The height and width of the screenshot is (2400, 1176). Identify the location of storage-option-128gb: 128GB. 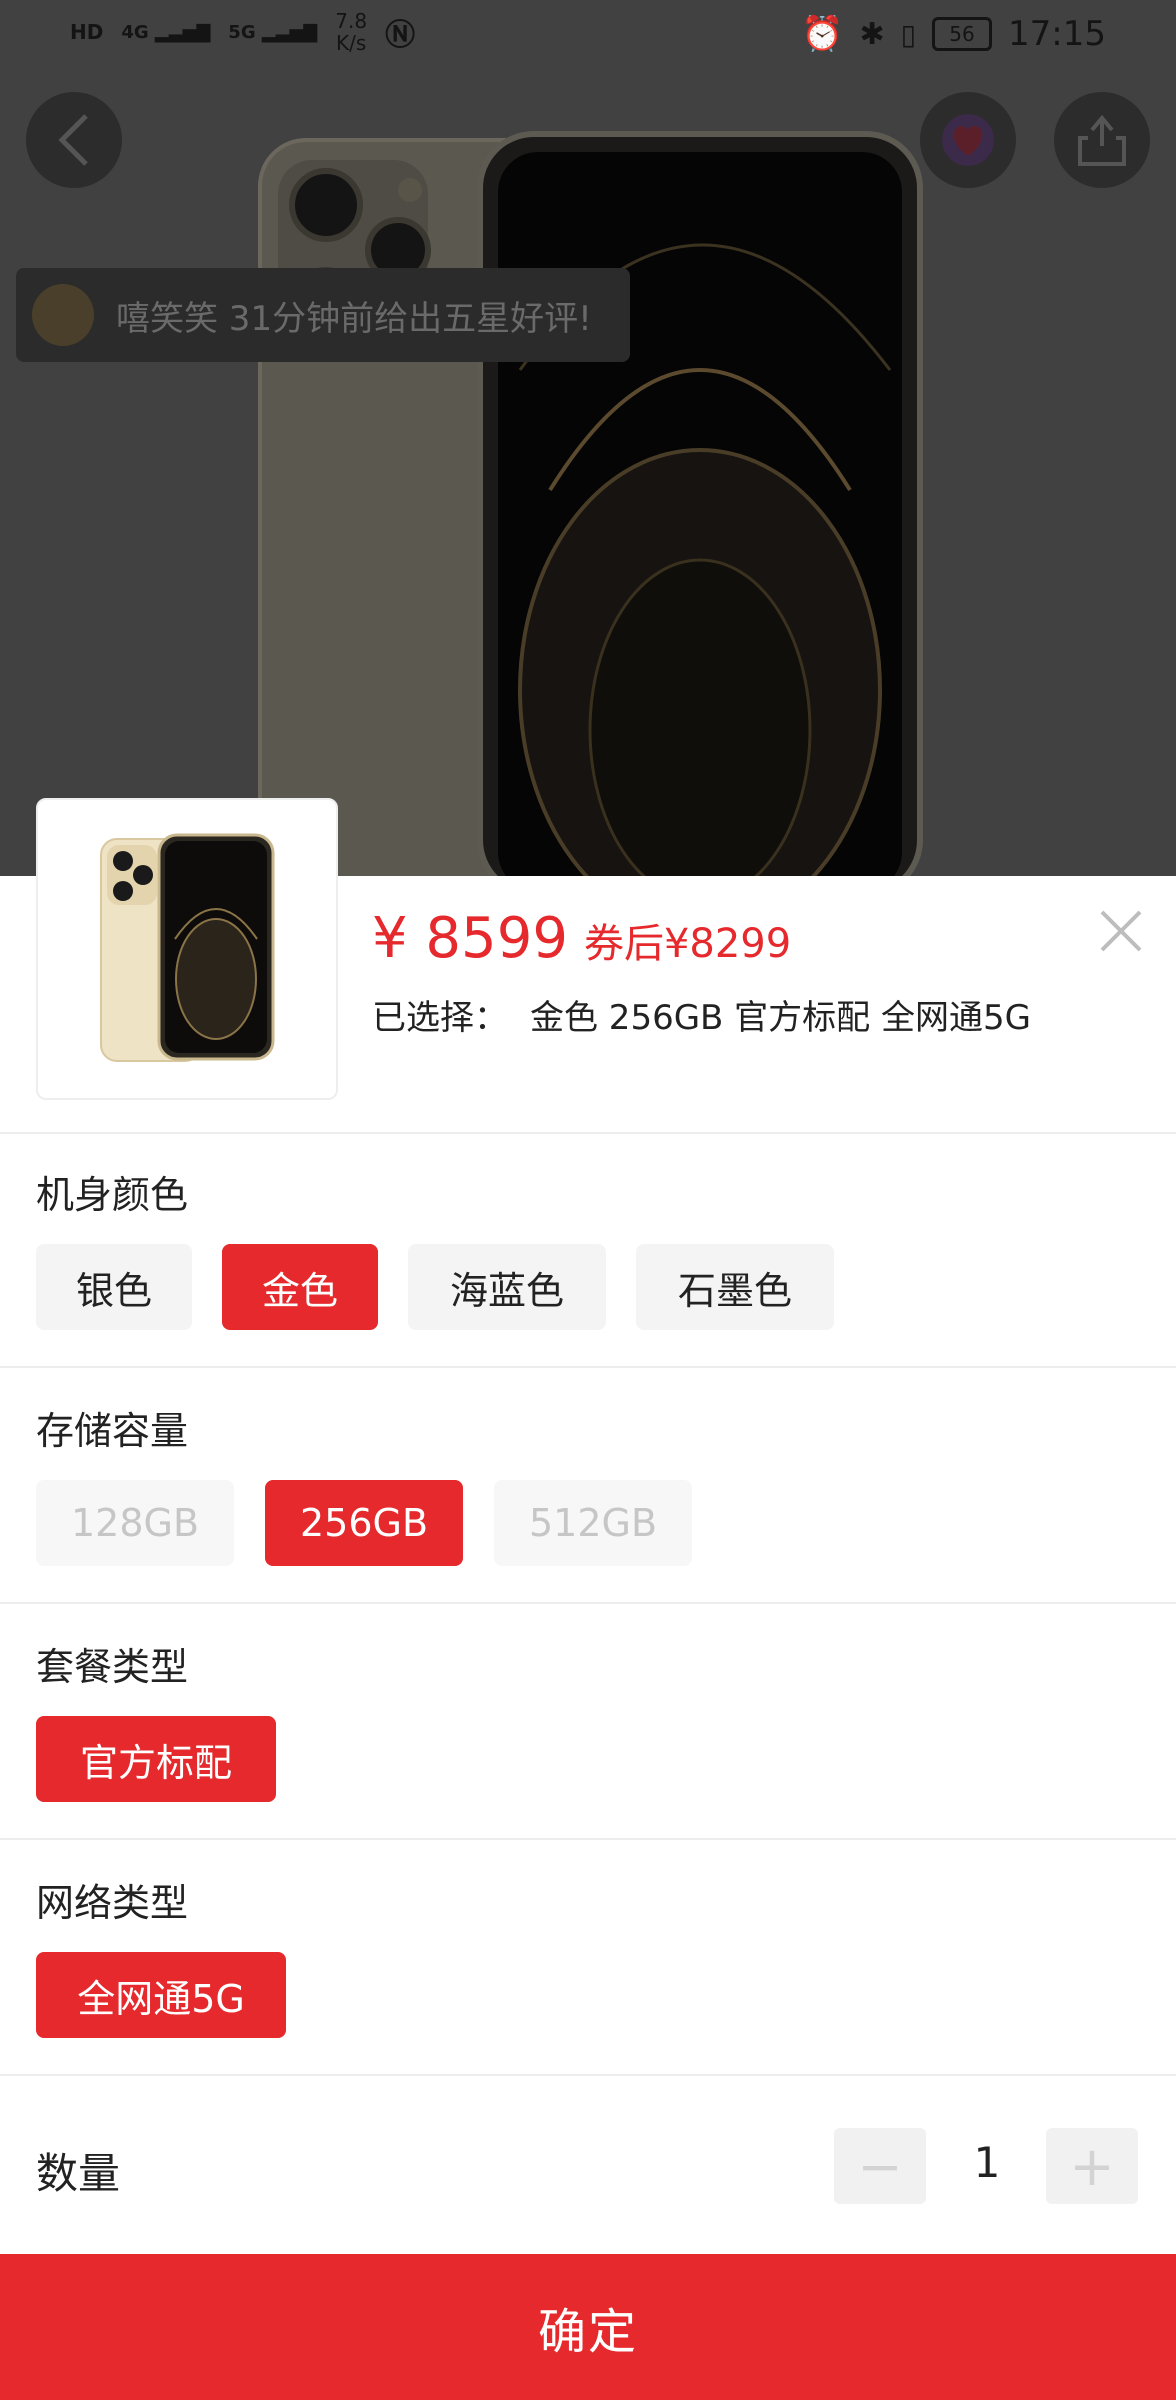
(135, 1523).